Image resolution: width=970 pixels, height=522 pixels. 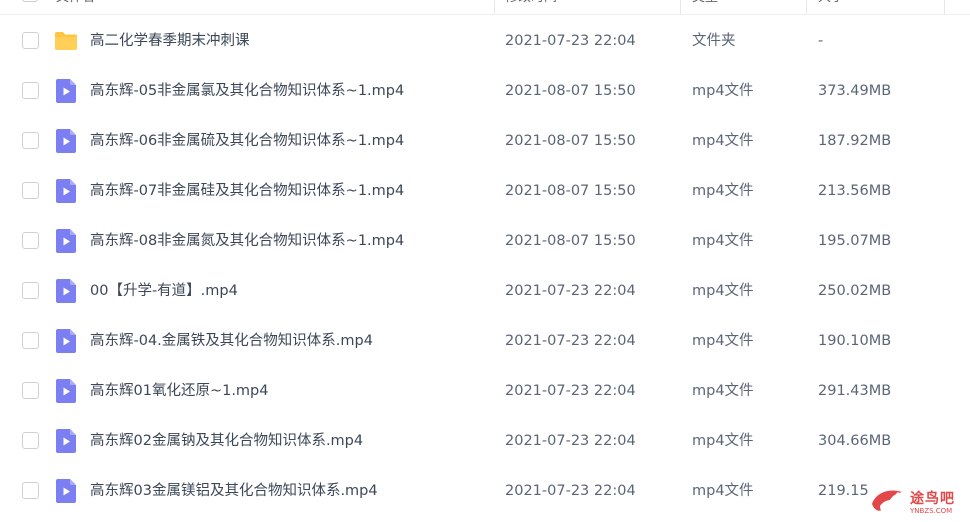 I want to click on file-size: 250.02MB, so click(x=855, y=291).